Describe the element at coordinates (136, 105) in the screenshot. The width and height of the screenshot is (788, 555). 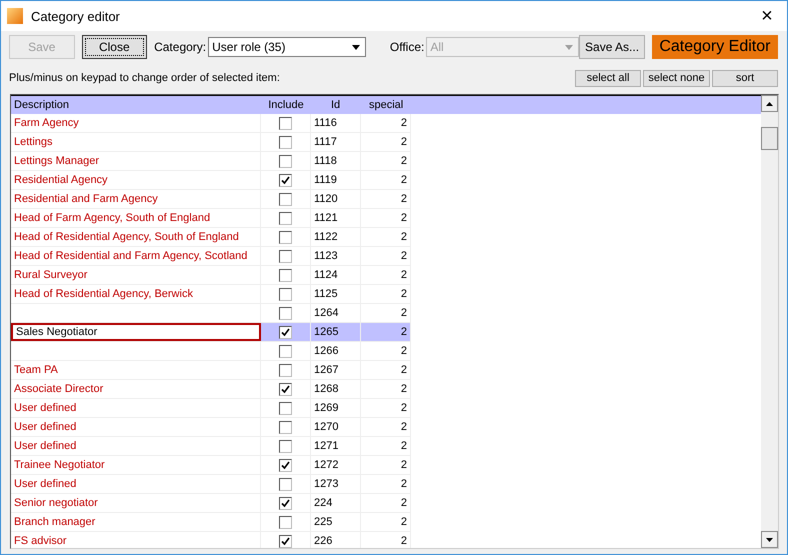
I see `column-header: Description` at that location.